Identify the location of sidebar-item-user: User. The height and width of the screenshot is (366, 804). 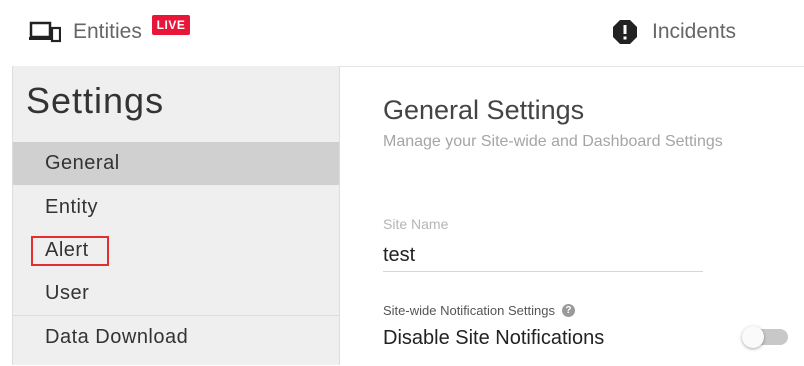
(176, 293).